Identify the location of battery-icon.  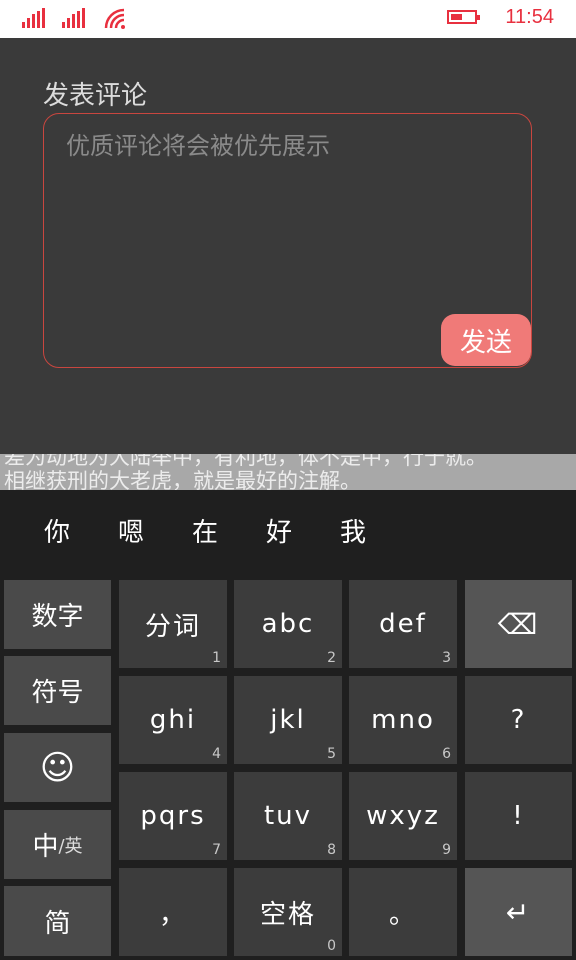
(463, 17).